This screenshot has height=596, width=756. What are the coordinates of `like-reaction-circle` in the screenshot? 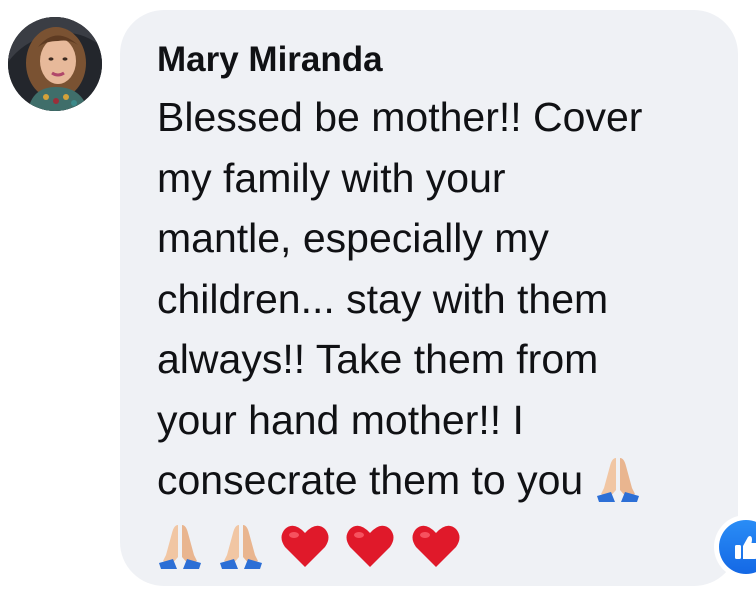 It's located at (737, 547).